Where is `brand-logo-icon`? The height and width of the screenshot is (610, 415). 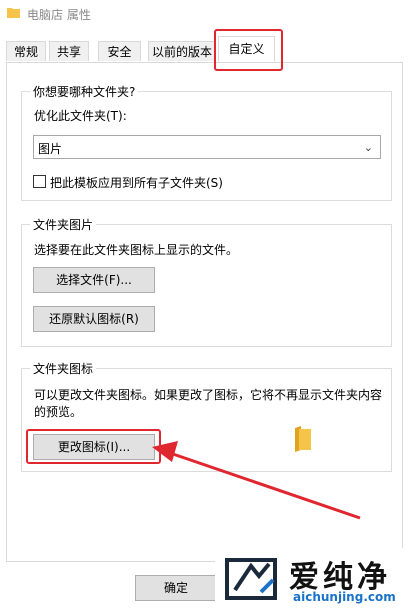 brand-logo-icon is located at coordinates (251, 579).